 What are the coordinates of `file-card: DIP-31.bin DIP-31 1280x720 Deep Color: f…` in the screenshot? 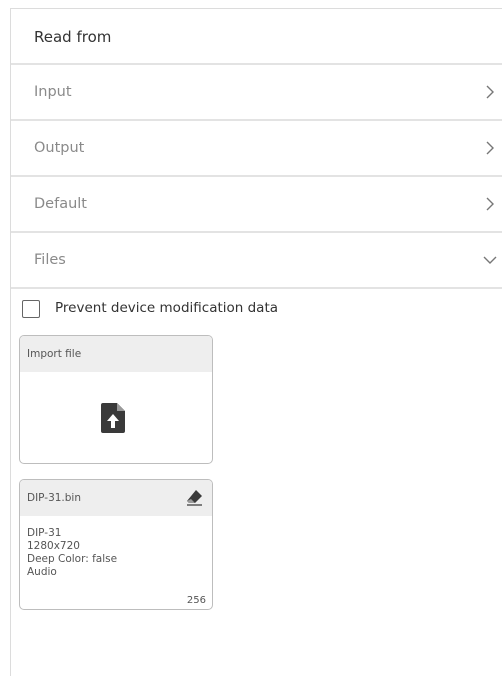 It's located at (116, 544).